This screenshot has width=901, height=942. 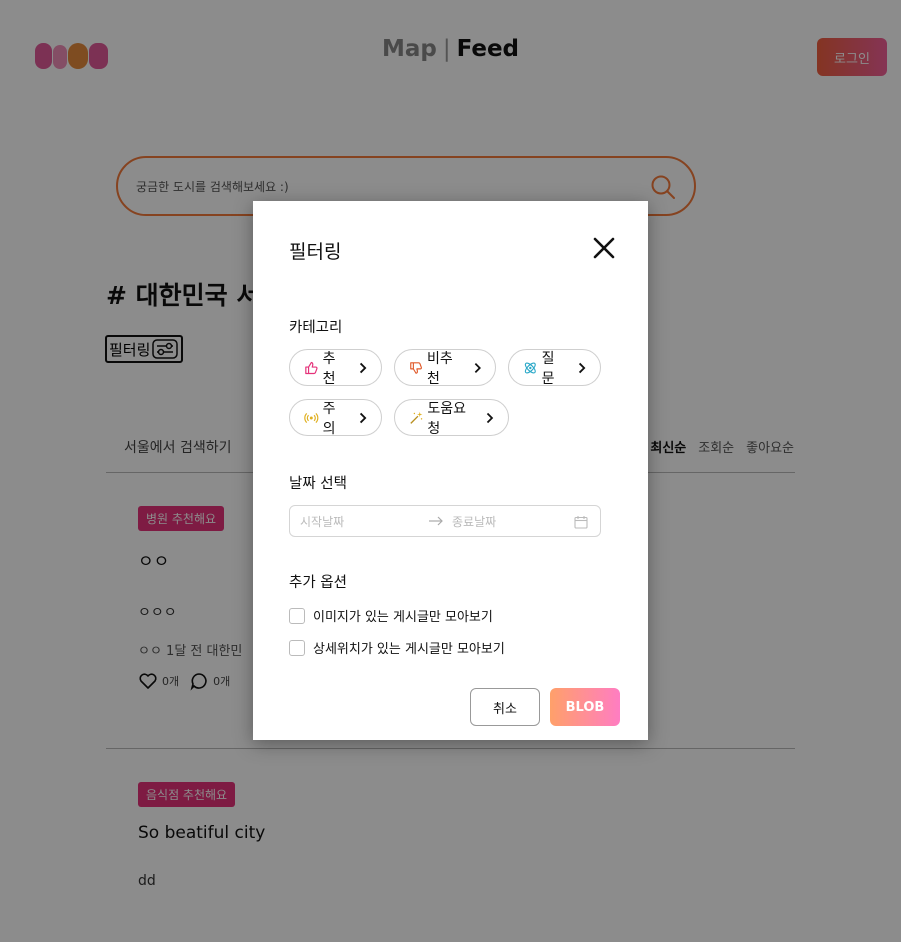 I want to click on option-images-only: 이미지가 있는 게시글만 모아보기, so click(x=391, y=615).